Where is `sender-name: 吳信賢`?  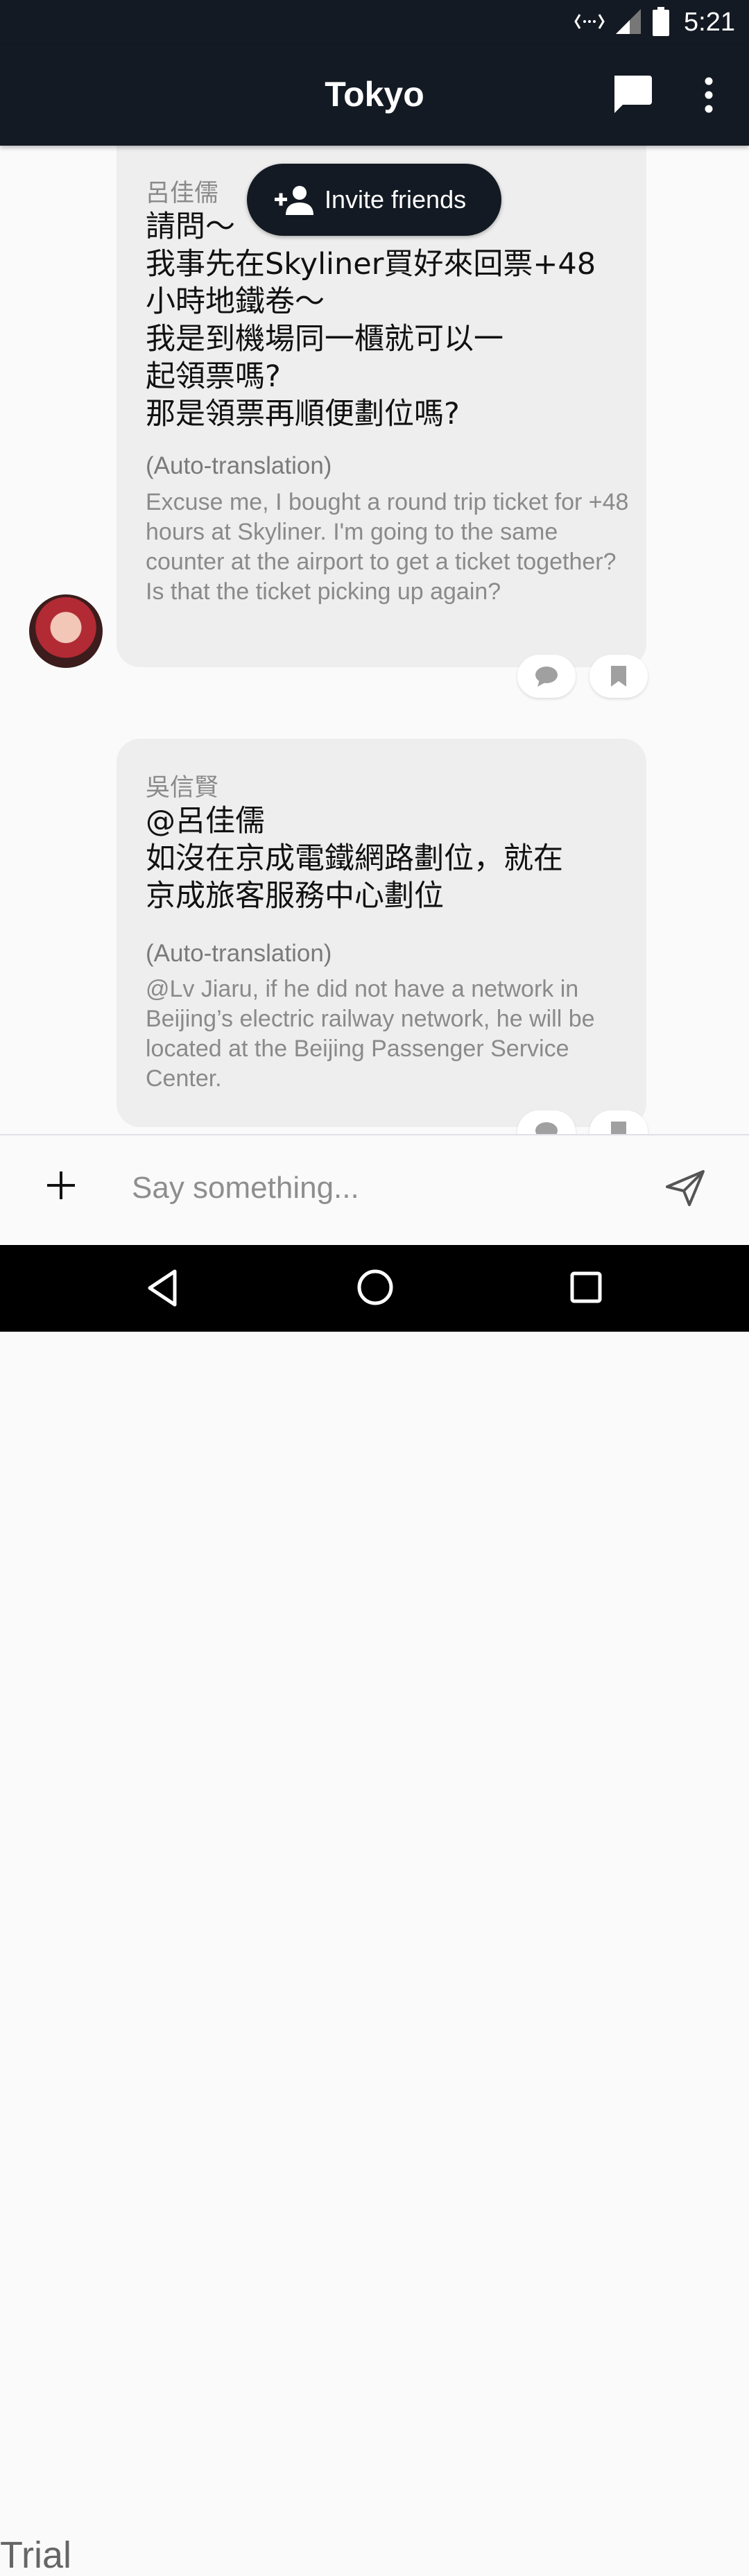 sender-name: 吳信賢 is located at coordinates (182, 788).